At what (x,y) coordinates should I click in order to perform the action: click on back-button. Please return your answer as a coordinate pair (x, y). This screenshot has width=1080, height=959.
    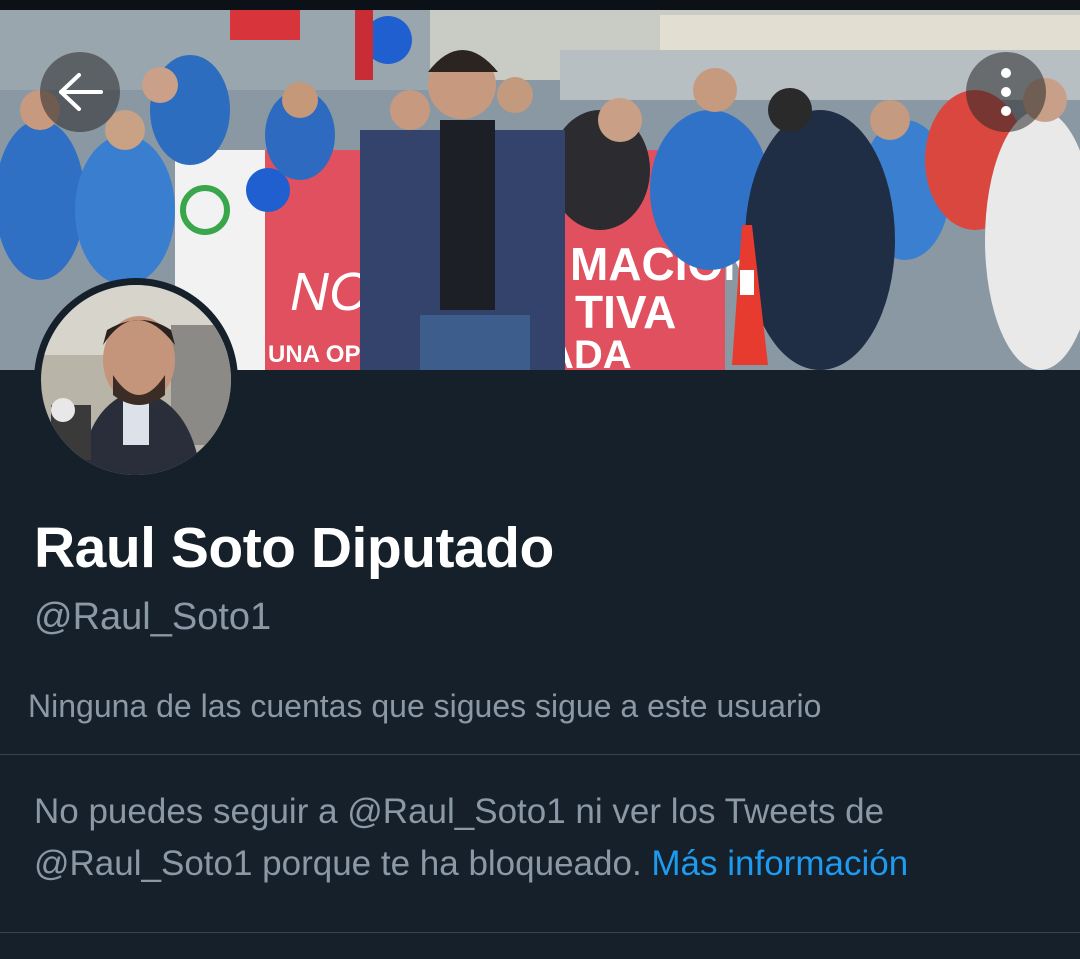
    Looking at the image, I should click on (80, 92).